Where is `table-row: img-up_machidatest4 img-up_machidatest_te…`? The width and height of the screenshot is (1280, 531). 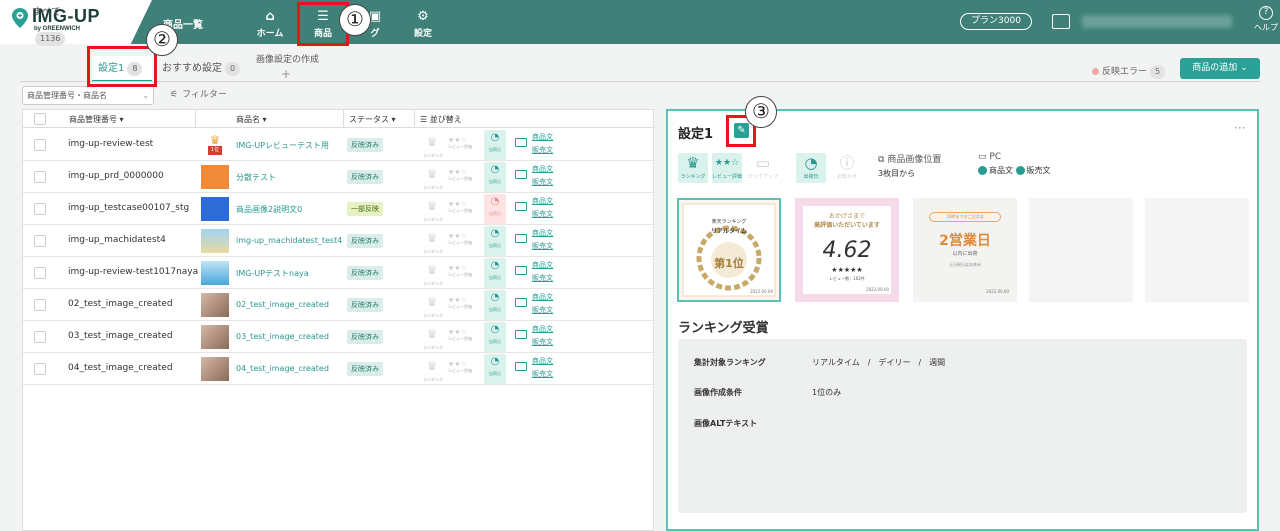
table-row: img-up_machidatest4 img-up_machidatest_te… is located at coordinates (339, 241).